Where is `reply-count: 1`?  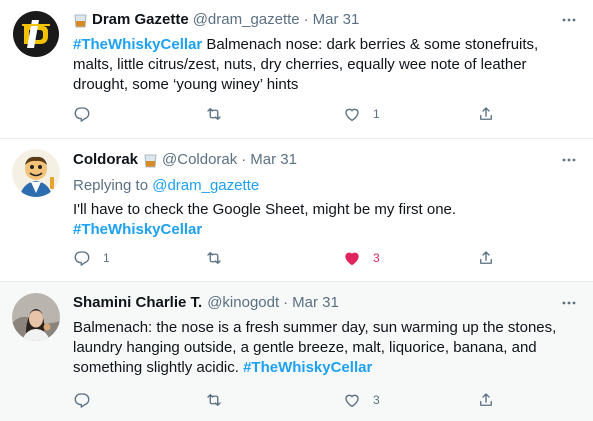 reply-count: 1 is located at coordinates (106, 258).